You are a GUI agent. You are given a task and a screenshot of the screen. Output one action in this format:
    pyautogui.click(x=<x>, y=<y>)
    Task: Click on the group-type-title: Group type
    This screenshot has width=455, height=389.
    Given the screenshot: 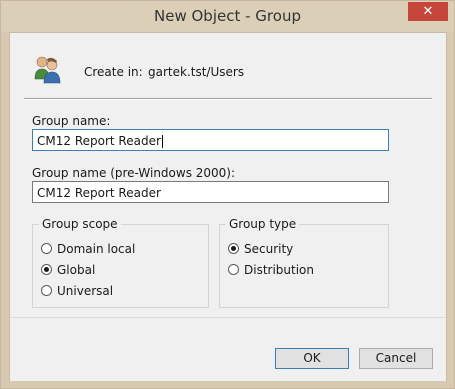 What is the action you would take?
    pyautogui.click(x=263, y=224)
    